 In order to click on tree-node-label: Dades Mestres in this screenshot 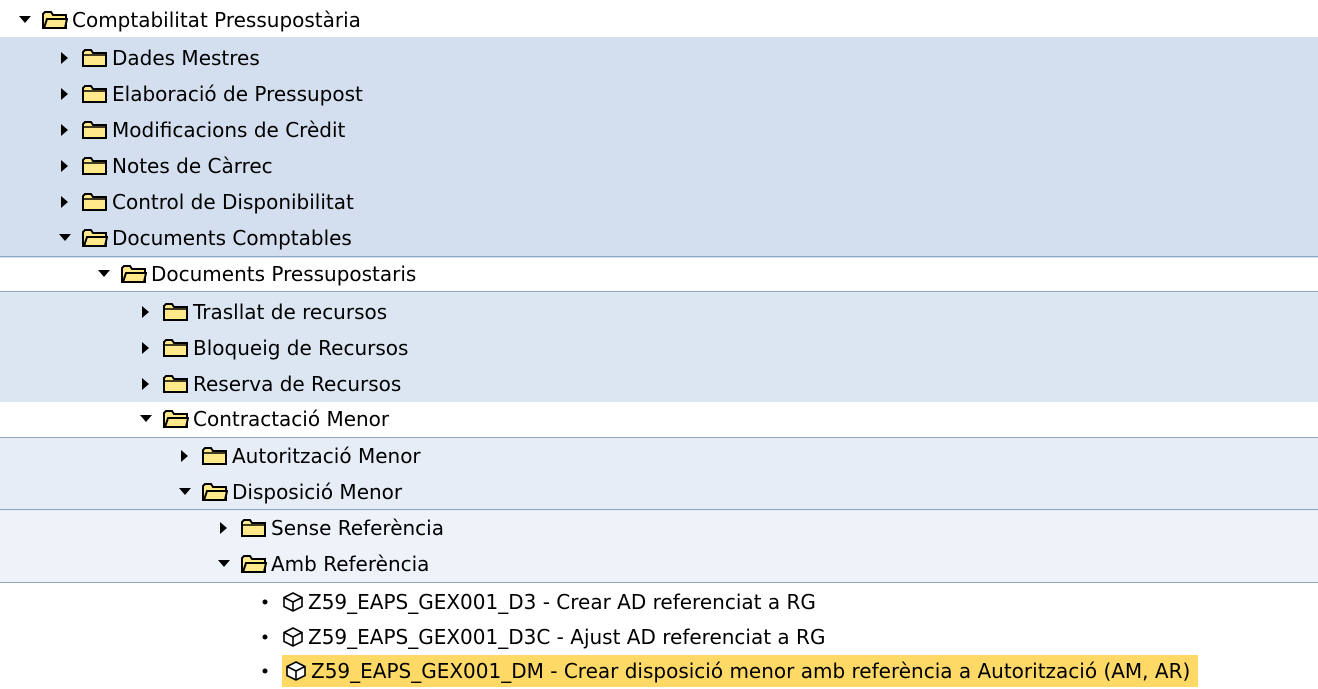, I will do `click(186, 58)`.